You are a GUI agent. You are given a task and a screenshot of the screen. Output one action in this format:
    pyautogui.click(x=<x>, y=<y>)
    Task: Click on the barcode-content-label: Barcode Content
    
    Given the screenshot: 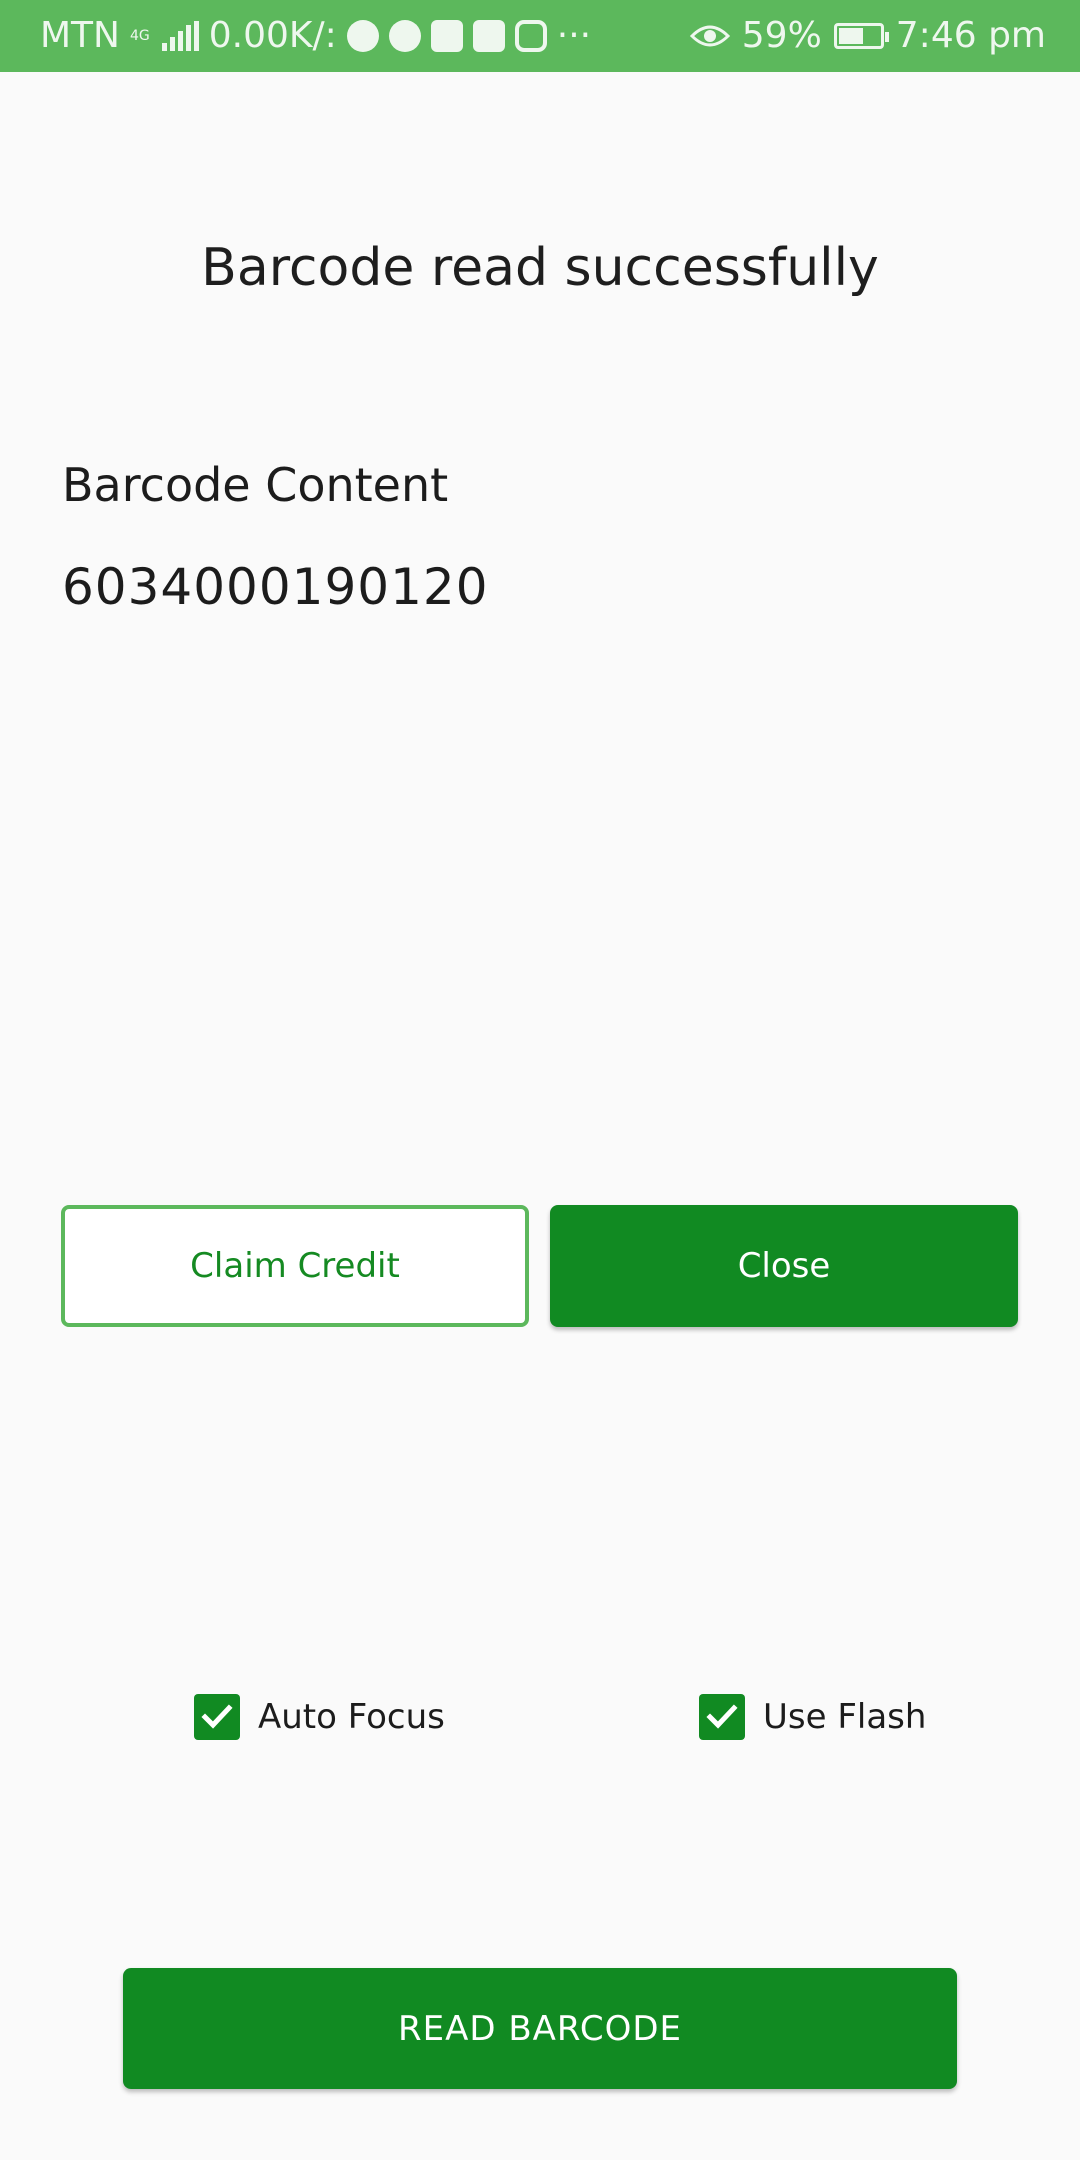 What is the action you would take?
    pyautogui.click(x=255, y=485)
    